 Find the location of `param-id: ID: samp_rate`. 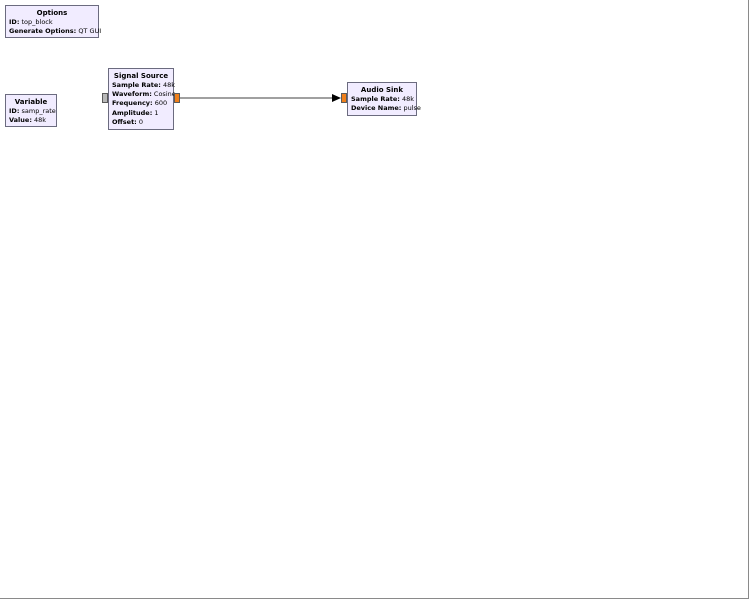

param-id: ID: samp_rate is located at coordinates (32, 111).